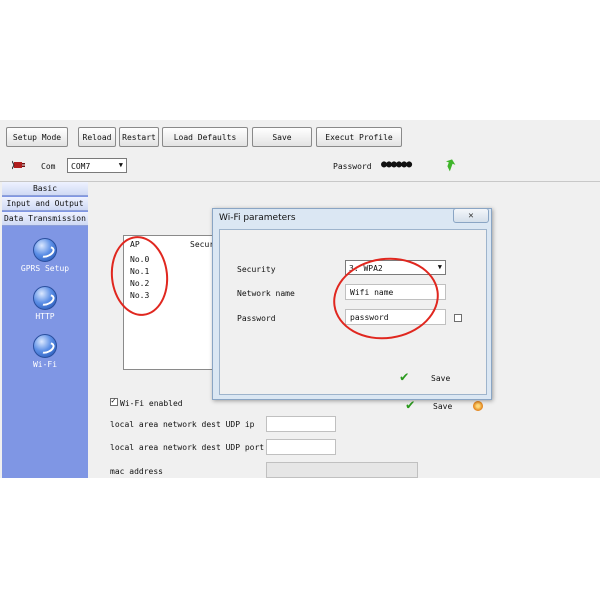 This screenshot has width=600, height=600. I want to click on sidebar-item-label: GPRS Setup, so click(45, 268).